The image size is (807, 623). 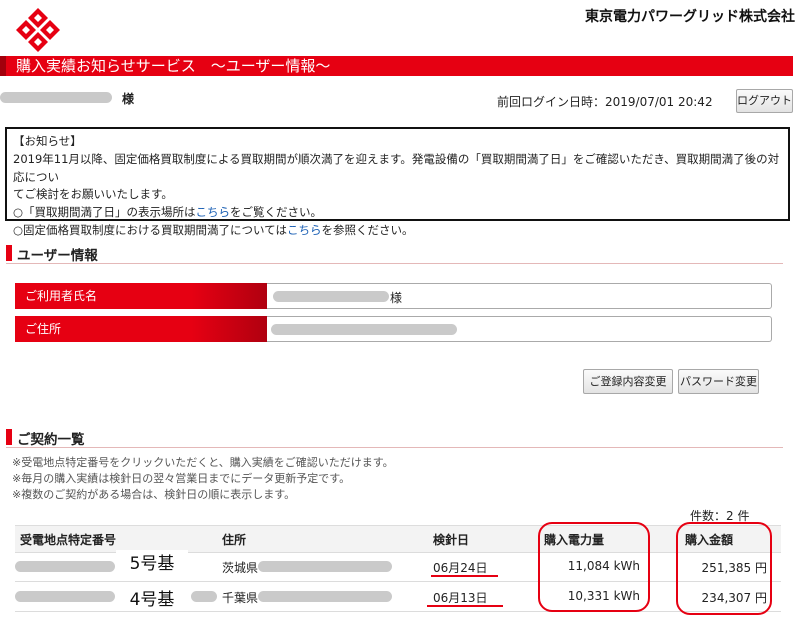 I want to click on company-logo-icon, so click(x=38, y=30).